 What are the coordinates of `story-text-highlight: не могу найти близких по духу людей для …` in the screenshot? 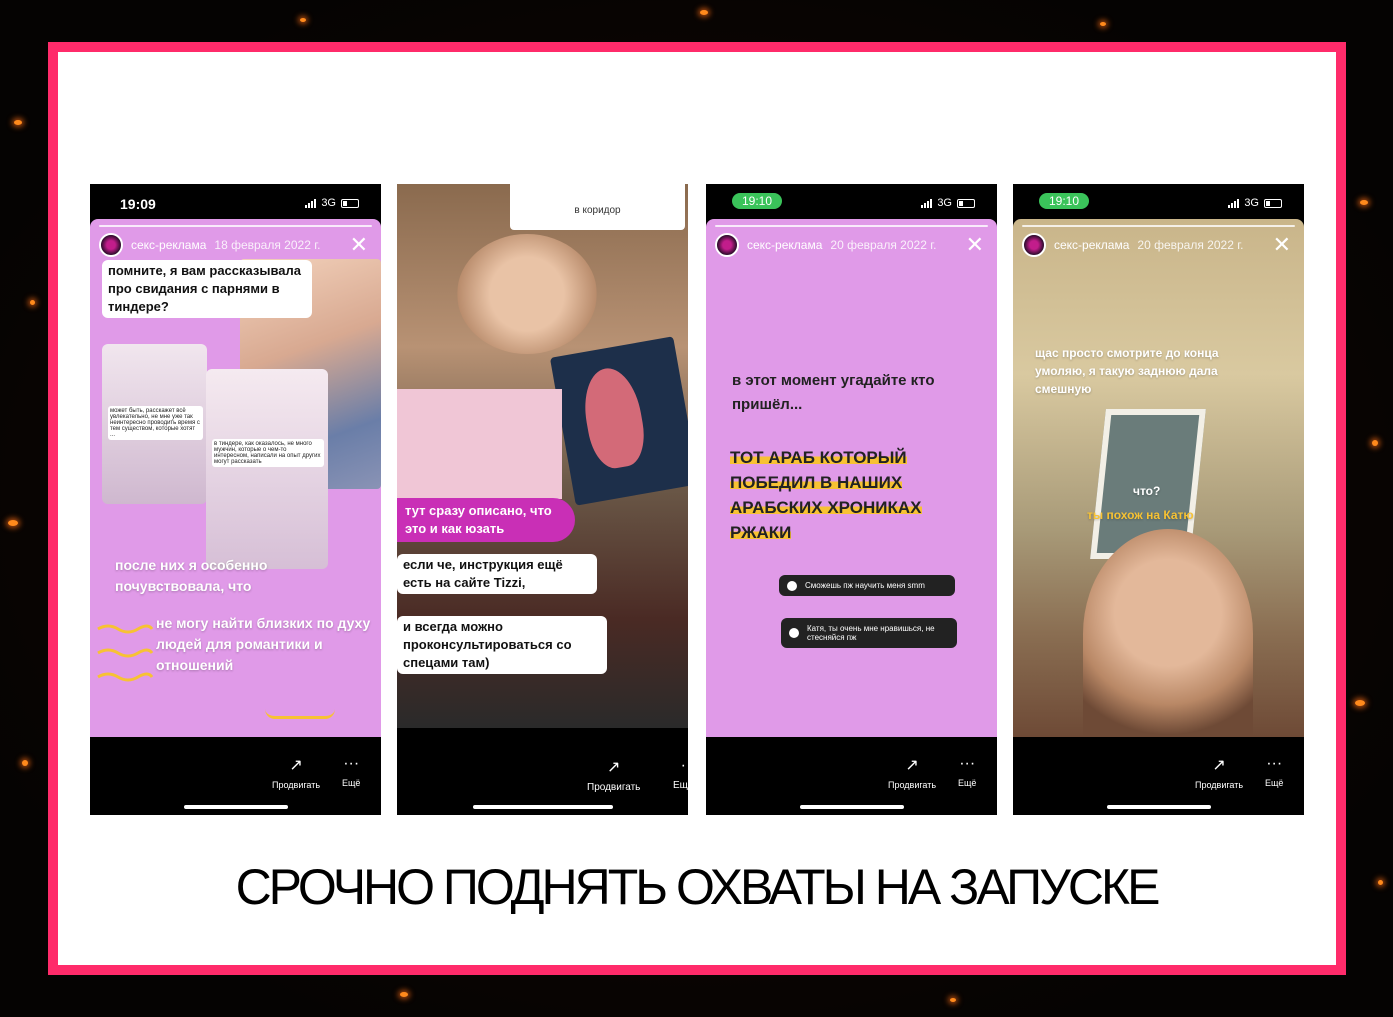 It's located at (263, 644).